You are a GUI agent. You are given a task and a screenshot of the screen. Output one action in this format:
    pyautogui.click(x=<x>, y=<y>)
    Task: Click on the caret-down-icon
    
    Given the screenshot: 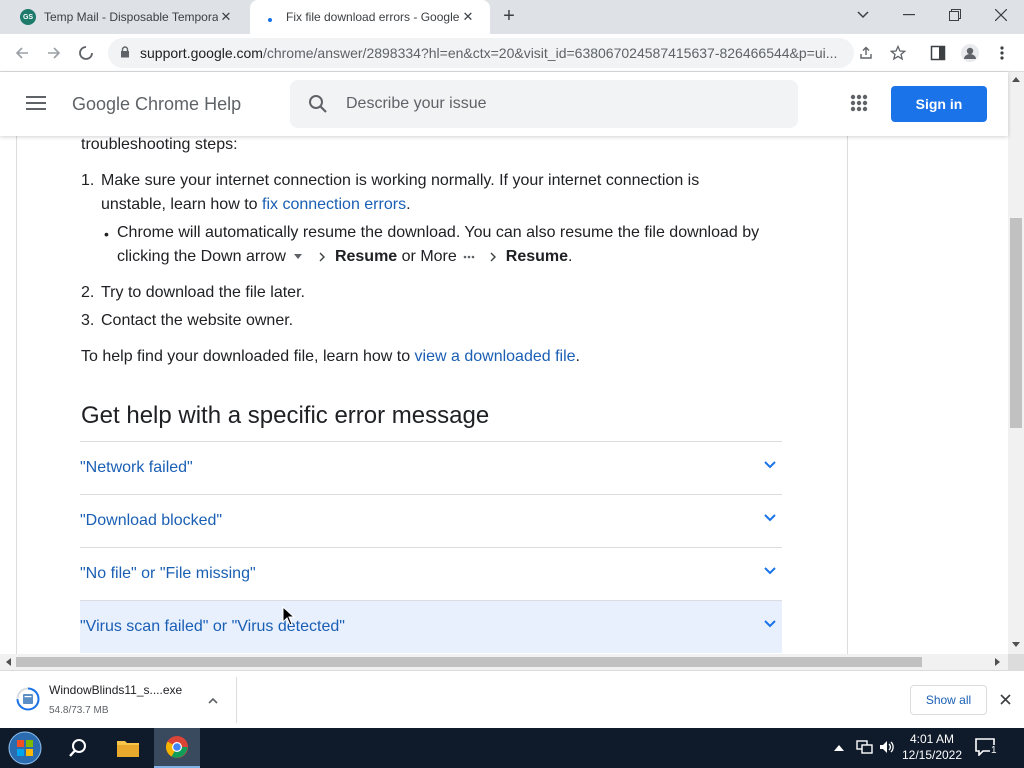 What is the action you would take?
    pyautogui.click(x=297, y=256)
    